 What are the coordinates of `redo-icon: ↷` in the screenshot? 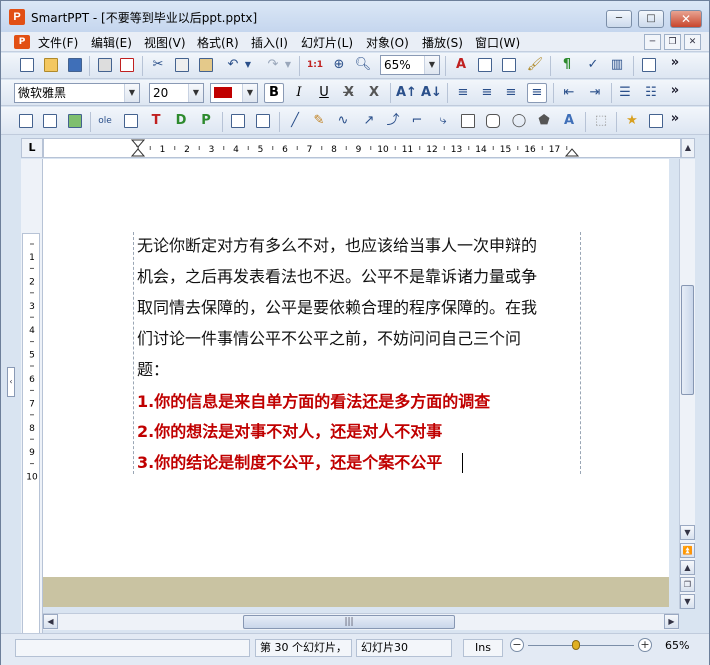 It's located at (273, 65).